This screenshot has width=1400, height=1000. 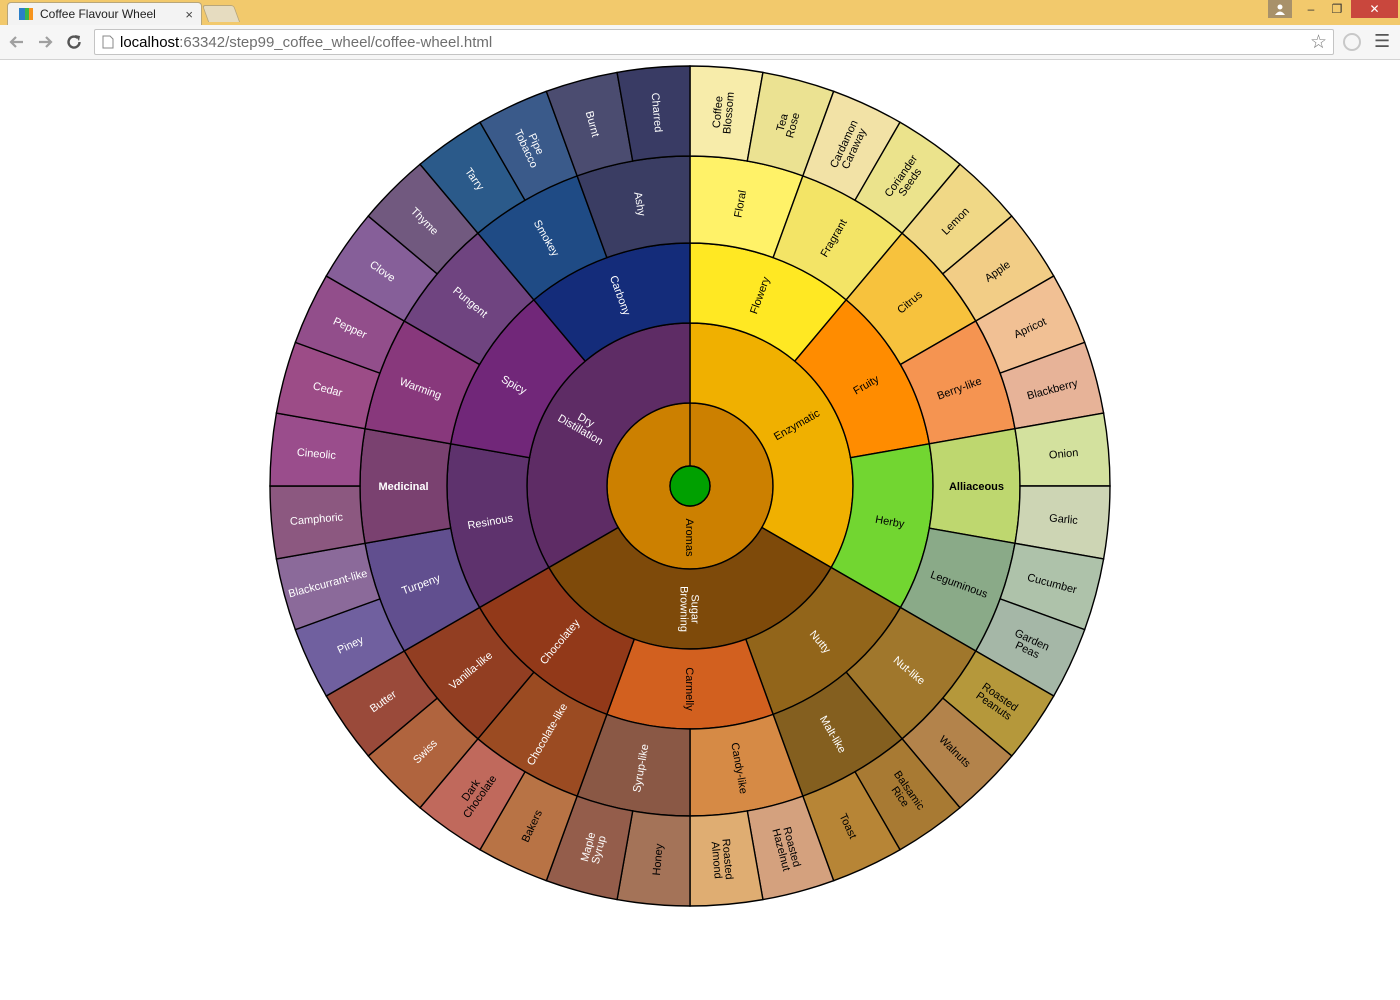 I want to click on browser-tab: Coffee Flavour Wheel ×, so click(x=104, y=13).